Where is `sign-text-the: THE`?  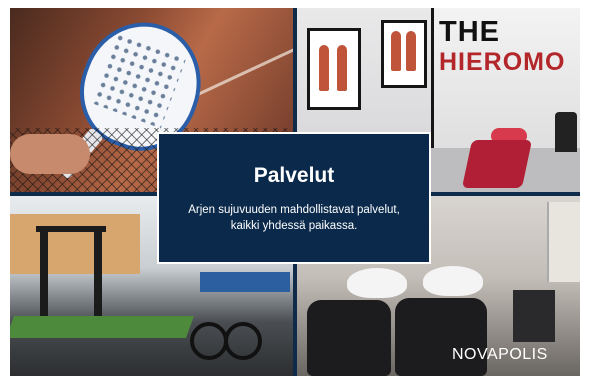
sign-text-the: THE is located at coordinates (469, 32).